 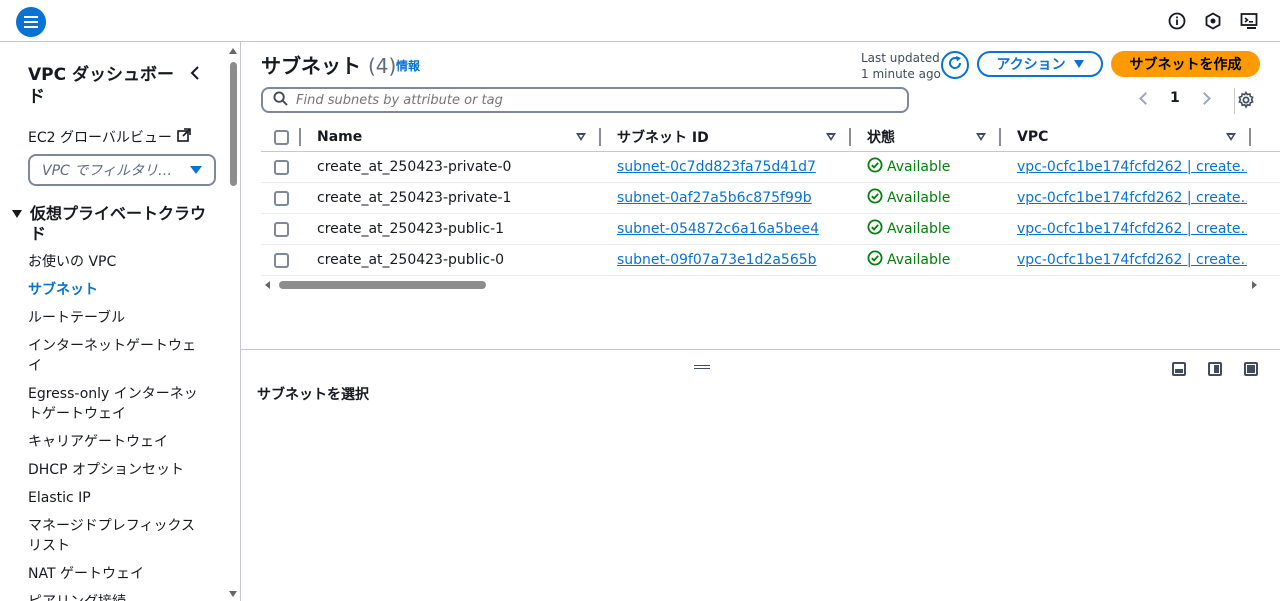 What do you see at coordinates (1185, 64) in the screenshot?
I see `create-subnet-button: サブネットを作成` at bounding box center [1185, 64].